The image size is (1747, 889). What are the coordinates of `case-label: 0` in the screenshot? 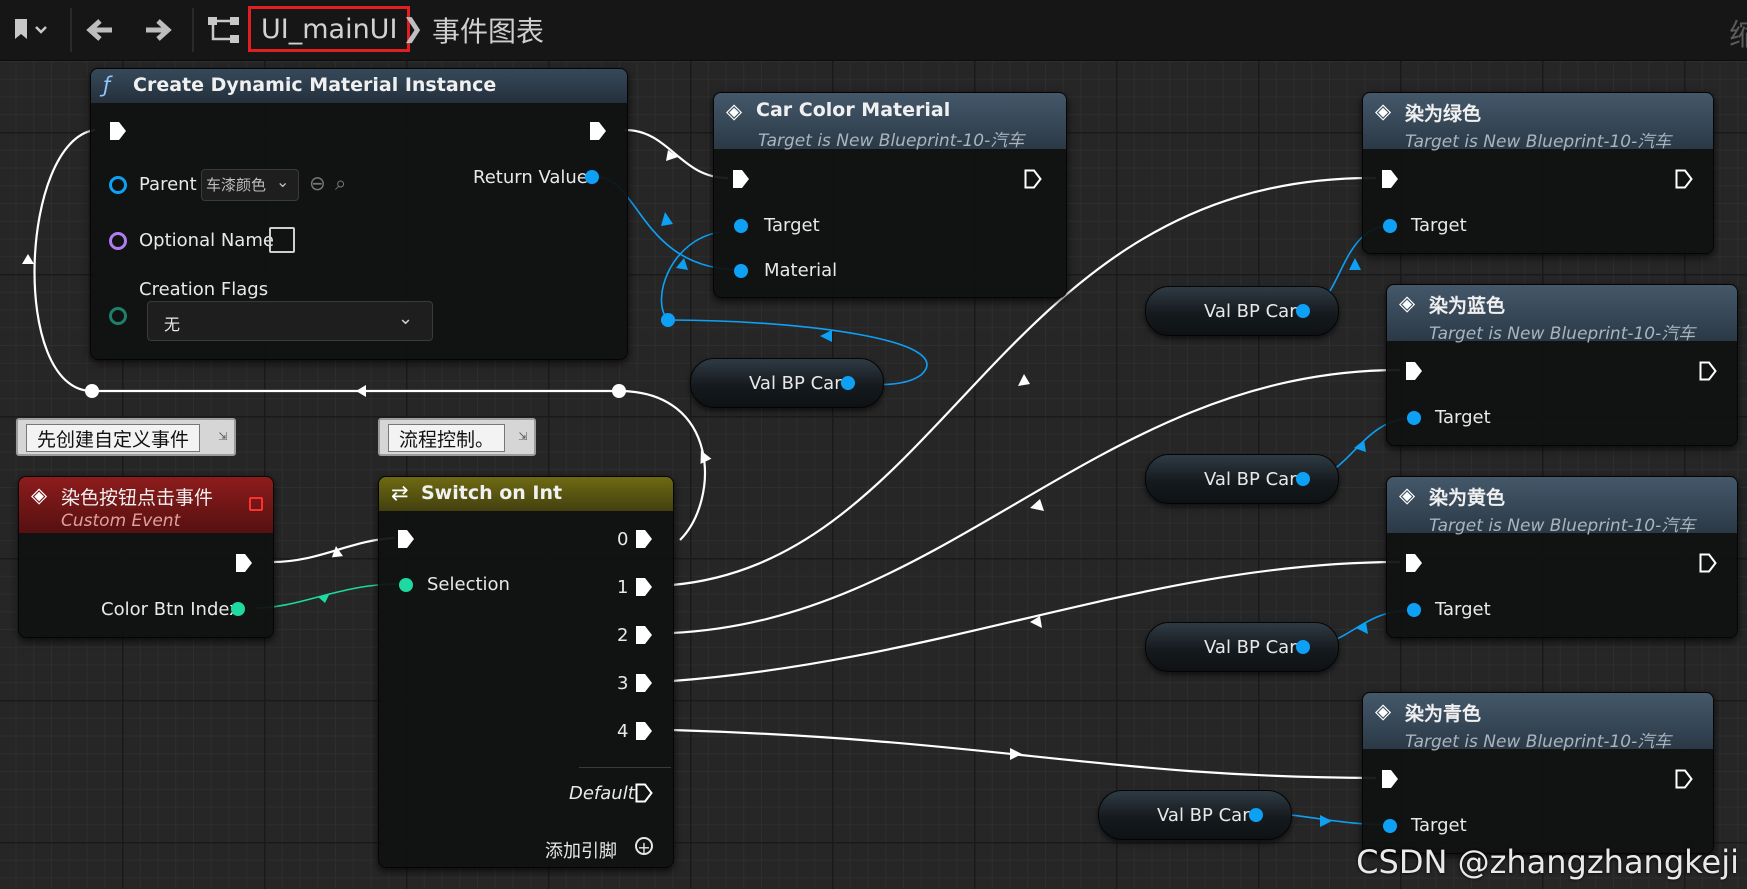 It's located at (623, 539).